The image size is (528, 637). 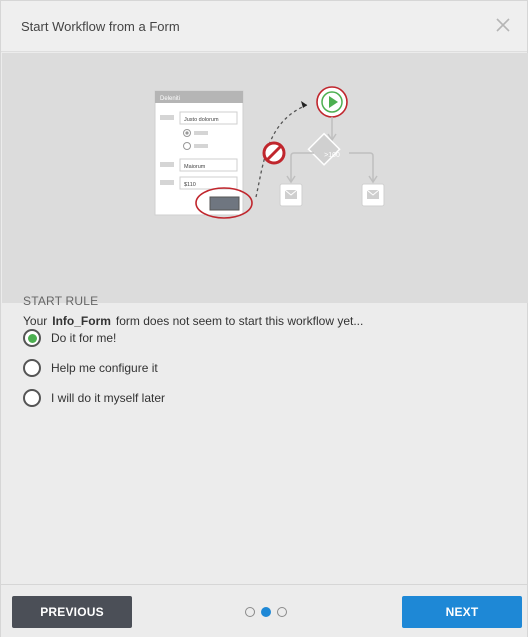 I want to click on radio-selected-dot, so click(x=32, y=338).